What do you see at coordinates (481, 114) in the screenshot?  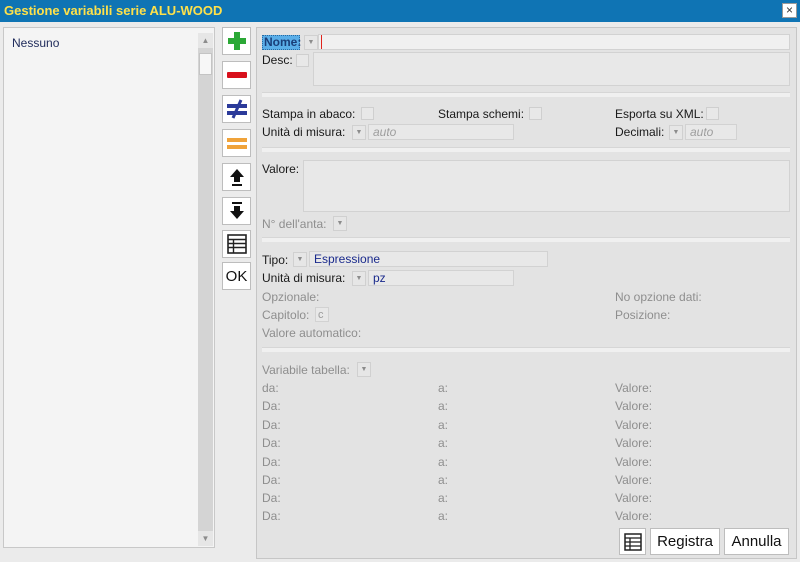 I see `stampa-schemi-label: Stampa schemi:` at bounding box center [481, 114].